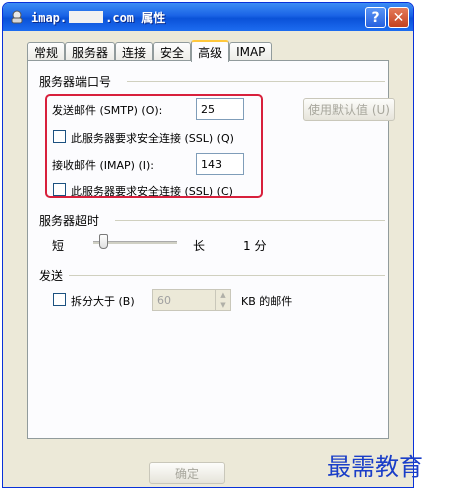  Describe the element at coordinates (103, 165) in the screenshot. I see `imap-port-label: 接收邮件 (IMAP) (I):` at that location.